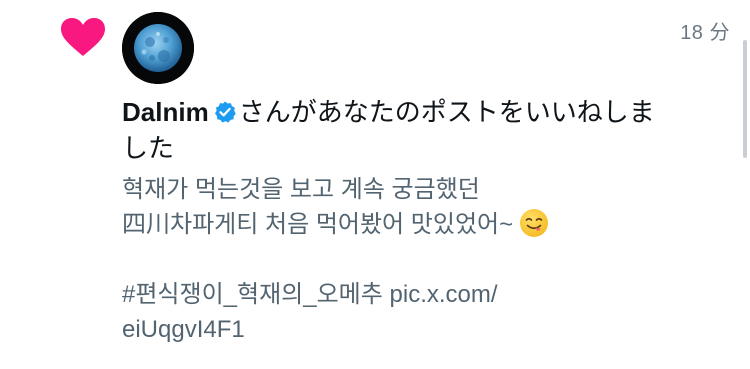  Describe the element at coordinates (318, 224) in the screenshot. I see `post-text-line-2-text: 四川차파게티 처음 먹어봤어 맛있었어~` at that location.